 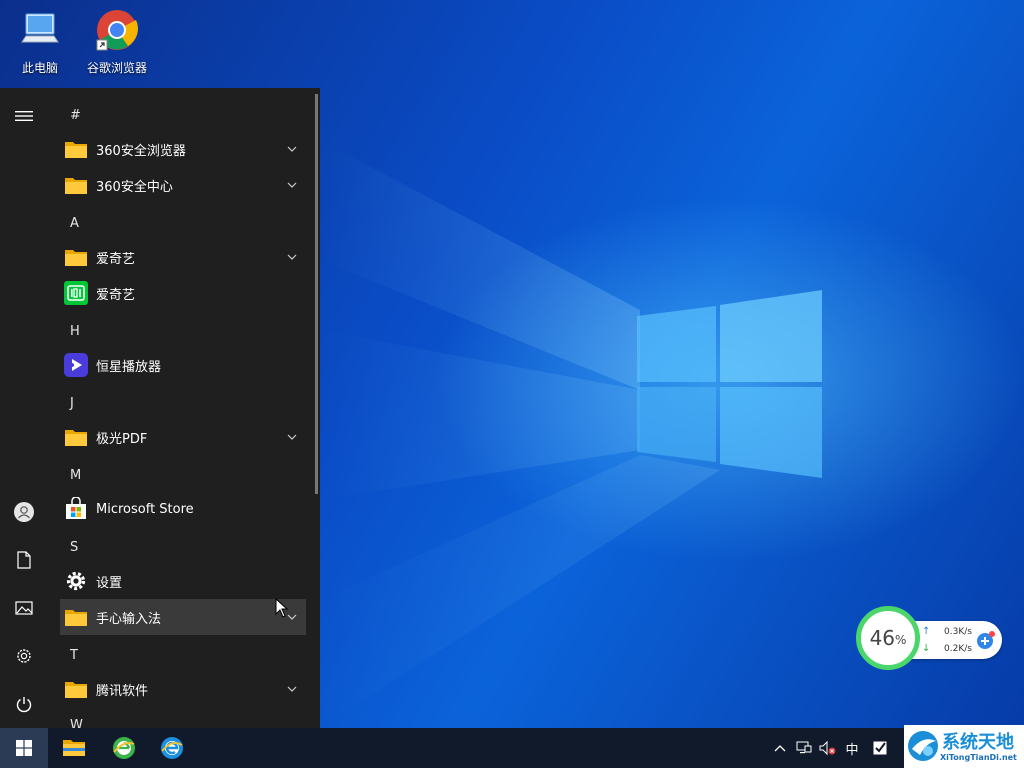 I want to click on start-icon, so click(x=24, y=748).